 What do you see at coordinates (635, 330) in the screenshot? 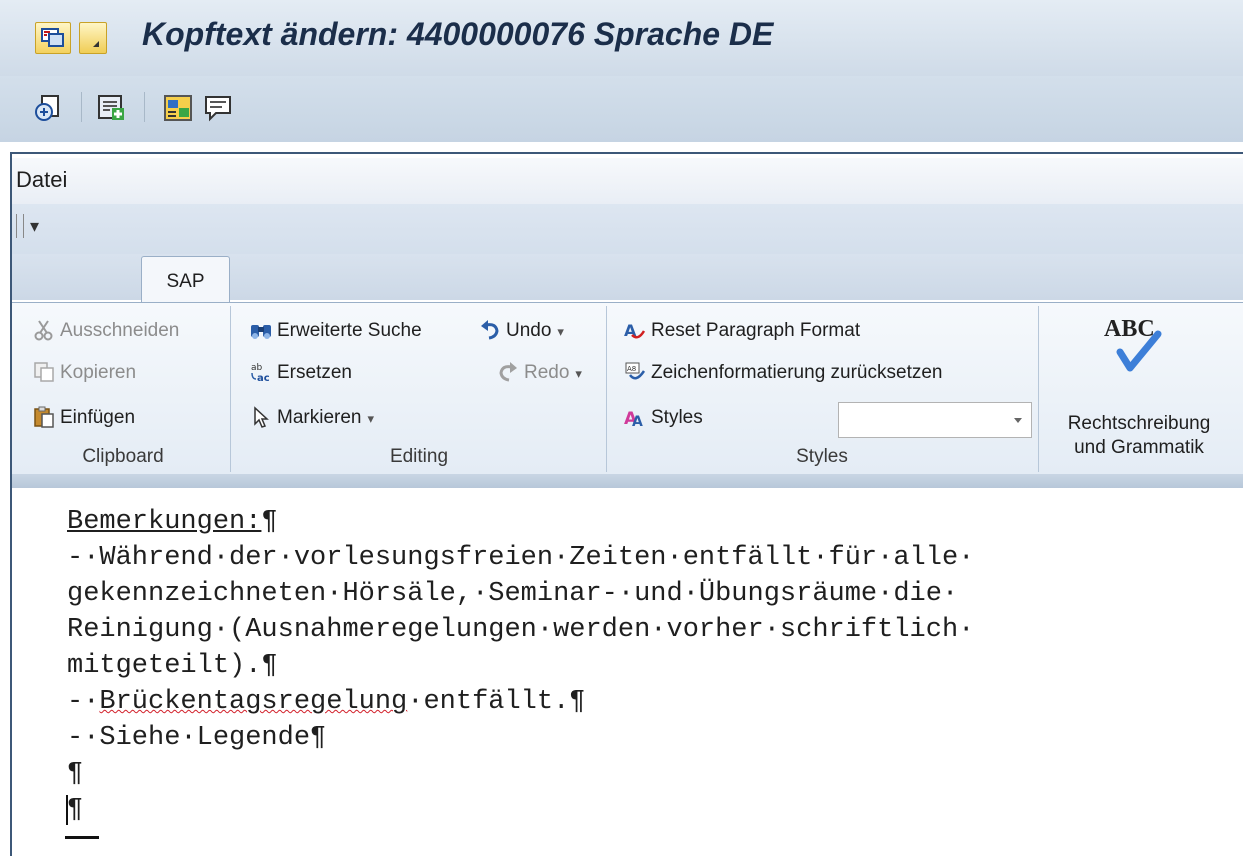
I see `reset-paragraph-icon: A` at bounding box center [635, 330].